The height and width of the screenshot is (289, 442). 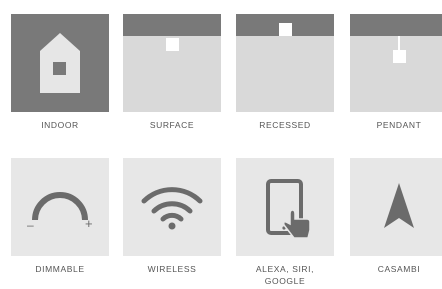 I want to click on smartphone-touch-icon, so click(x=288, y=209).